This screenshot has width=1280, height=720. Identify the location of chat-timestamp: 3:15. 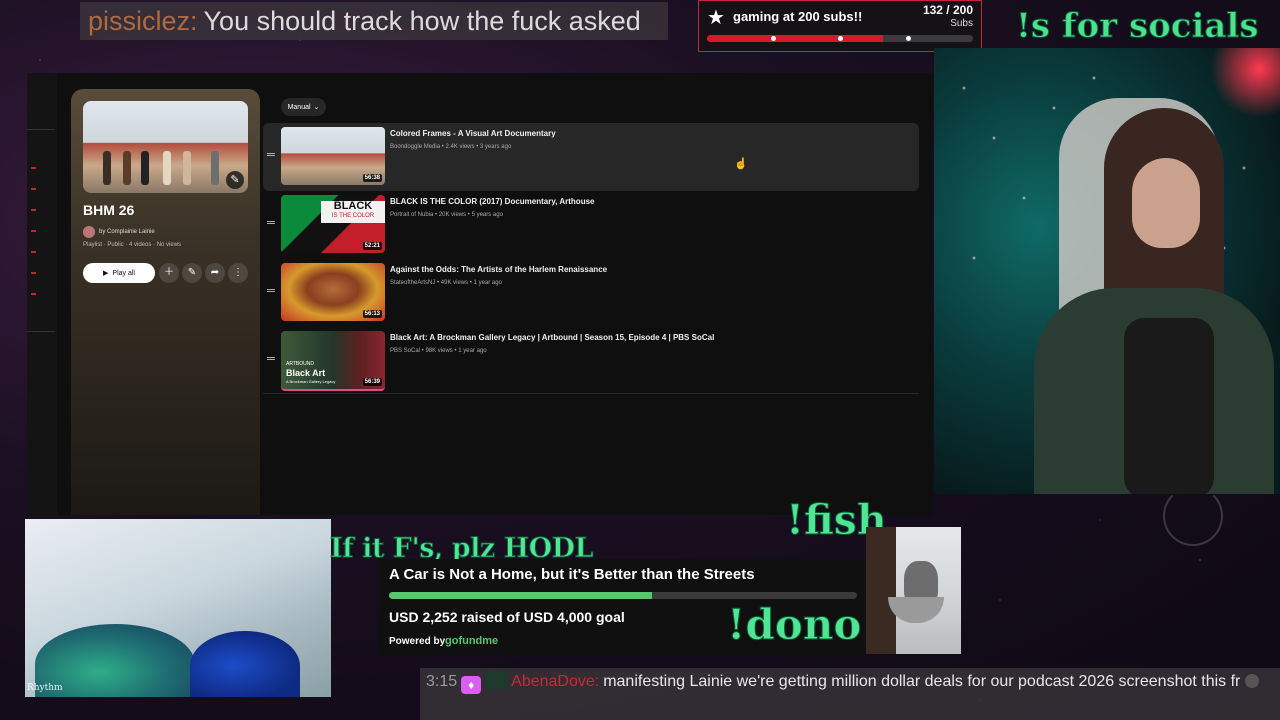
(442, 681).